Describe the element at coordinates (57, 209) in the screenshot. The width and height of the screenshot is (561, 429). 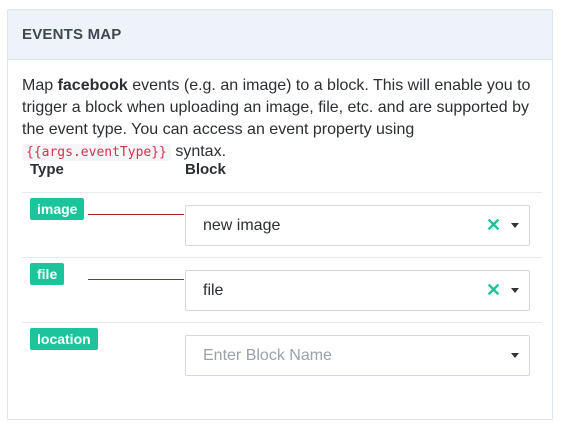
I see `event-tag-image: image` at that location.